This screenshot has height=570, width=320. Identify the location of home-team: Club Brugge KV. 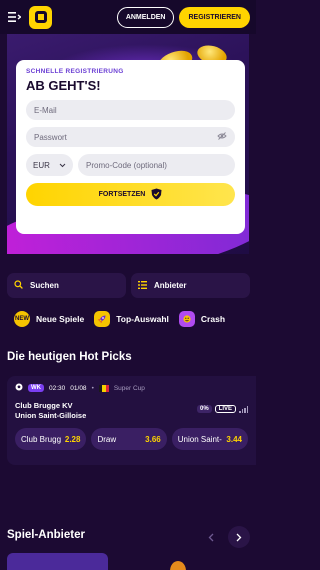
(44, 405).